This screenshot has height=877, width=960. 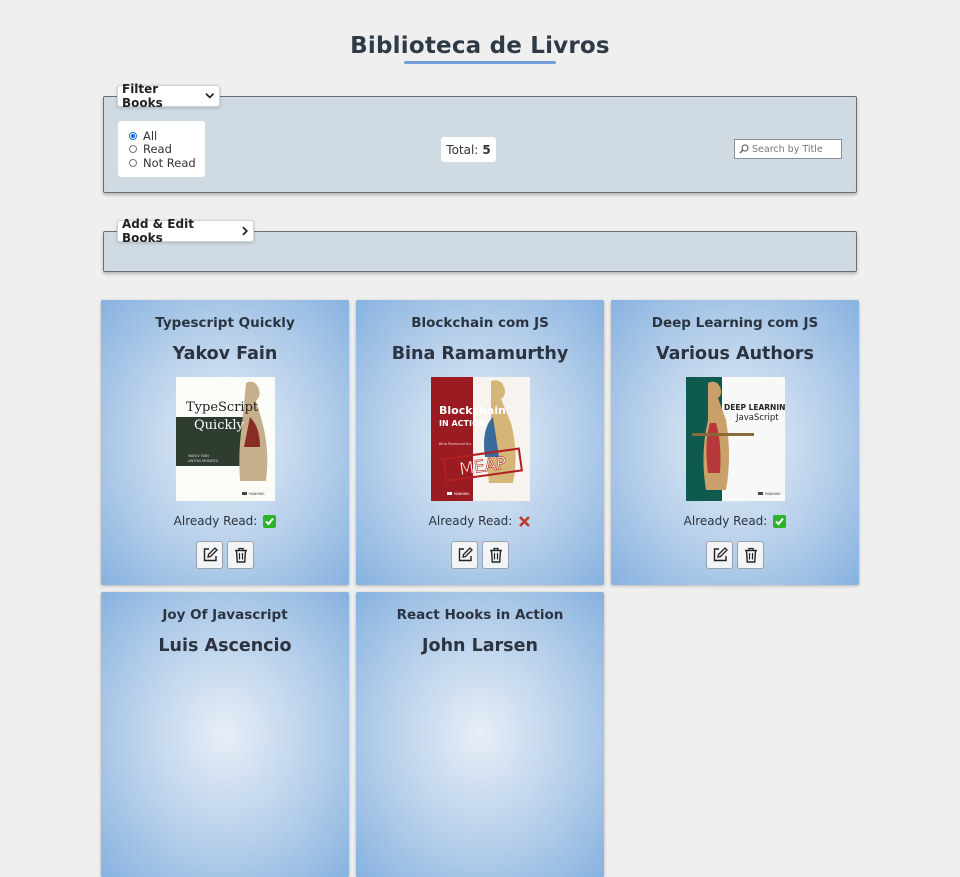 What do you see at coordinates (735, 323) in the screenshot?
I see `book-title: Deep Learning com JS` at bounding box center [735, 323].